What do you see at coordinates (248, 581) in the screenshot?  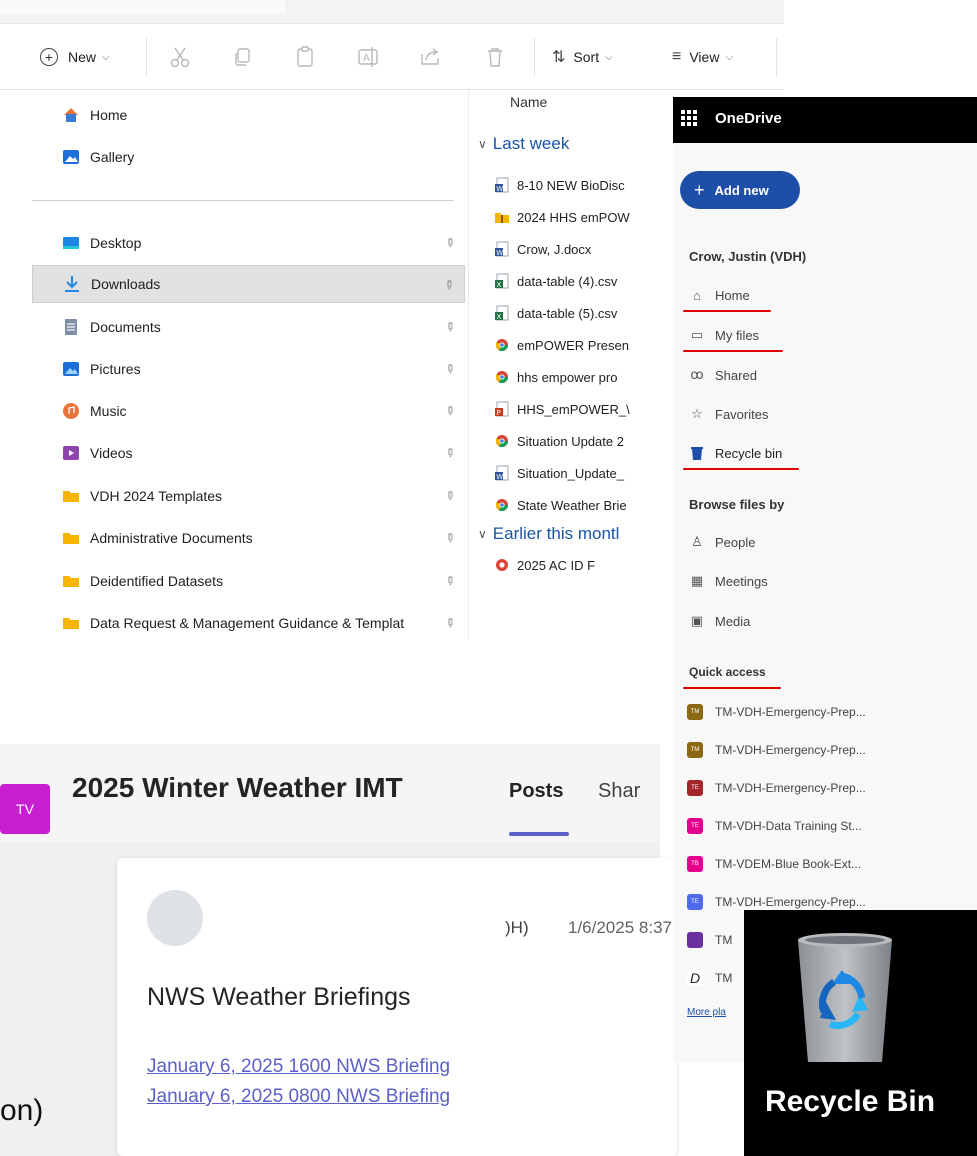 I see `nav-item-folder: Deidentified Datasets ✎` at bounding box center [248, 581].